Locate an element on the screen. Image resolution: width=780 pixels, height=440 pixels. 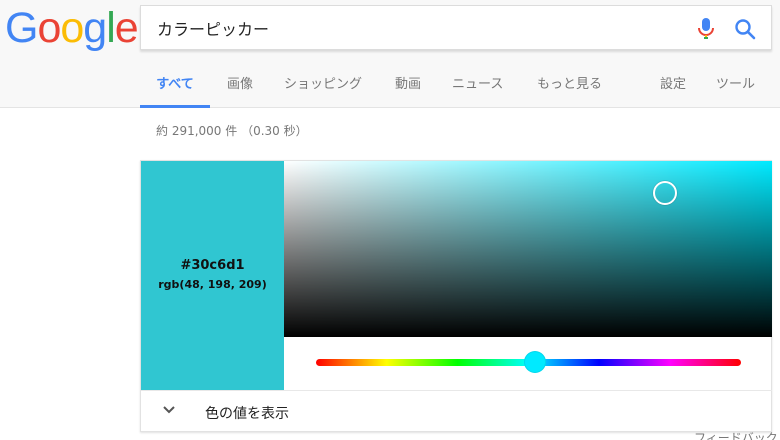
chevron-down-icon is located at coordinates (169, 410).